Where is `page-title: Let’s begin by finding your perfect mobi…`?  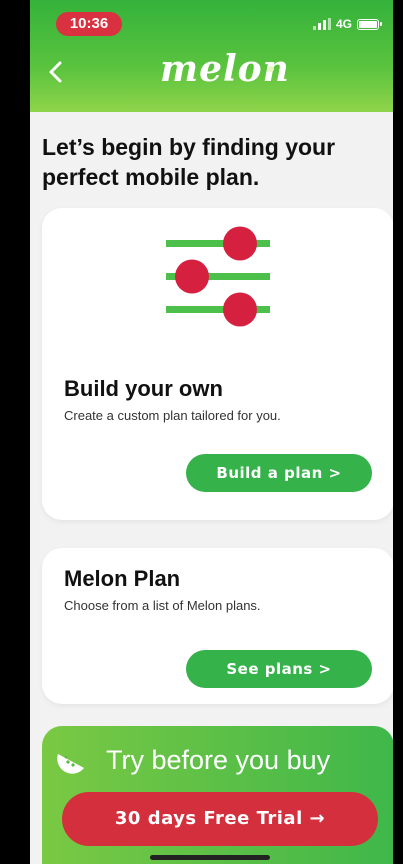 page-title: Let’s begin by finding your perfect mobi… is located at coordinates (189, 162).